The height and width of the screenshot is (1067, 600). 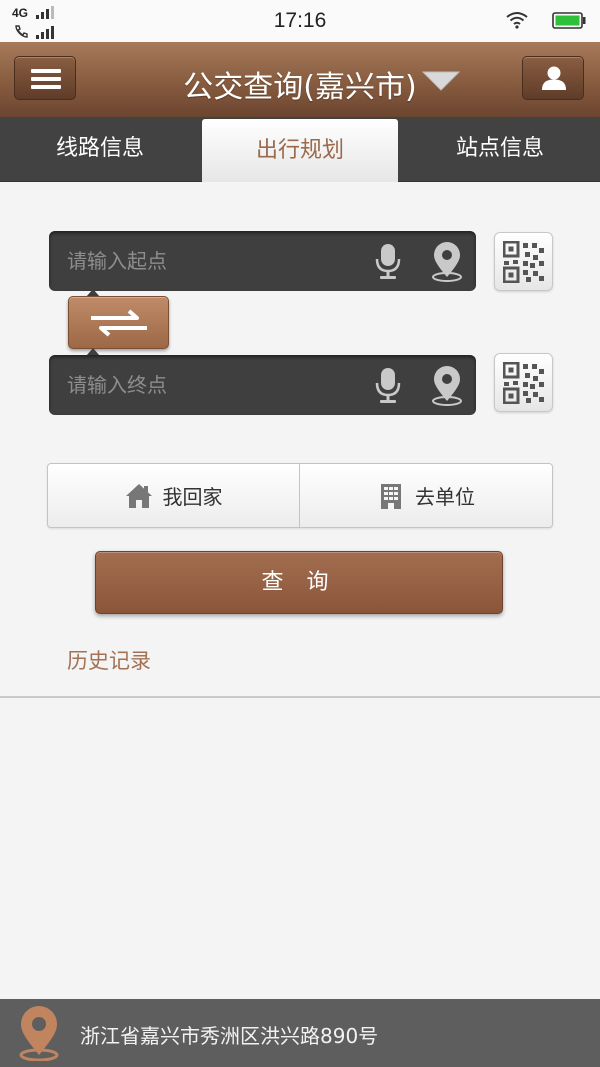 I want to click on go-to-work-label: 去单位, so click(x=445, y=497).